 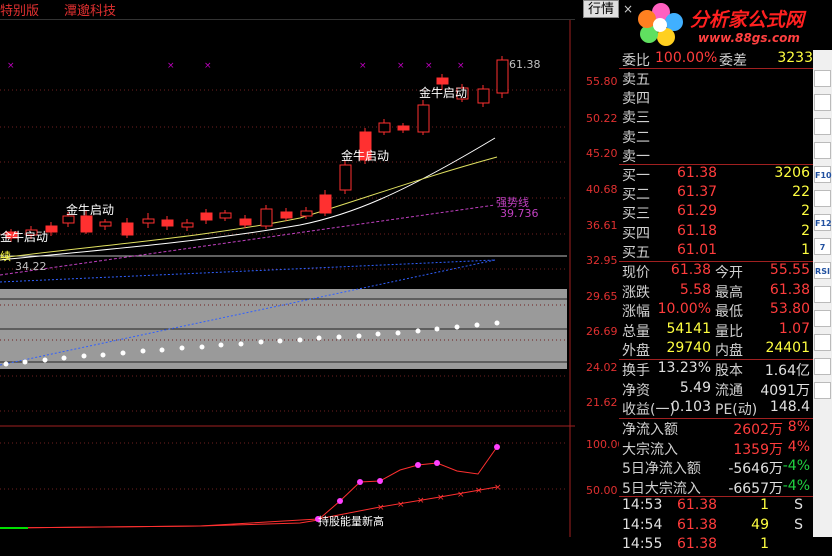 What do you see at coordinates (716, 233) in the screenshot?
I see `buy-row: 买四 61.18 2` at bounding box center [716, 233].